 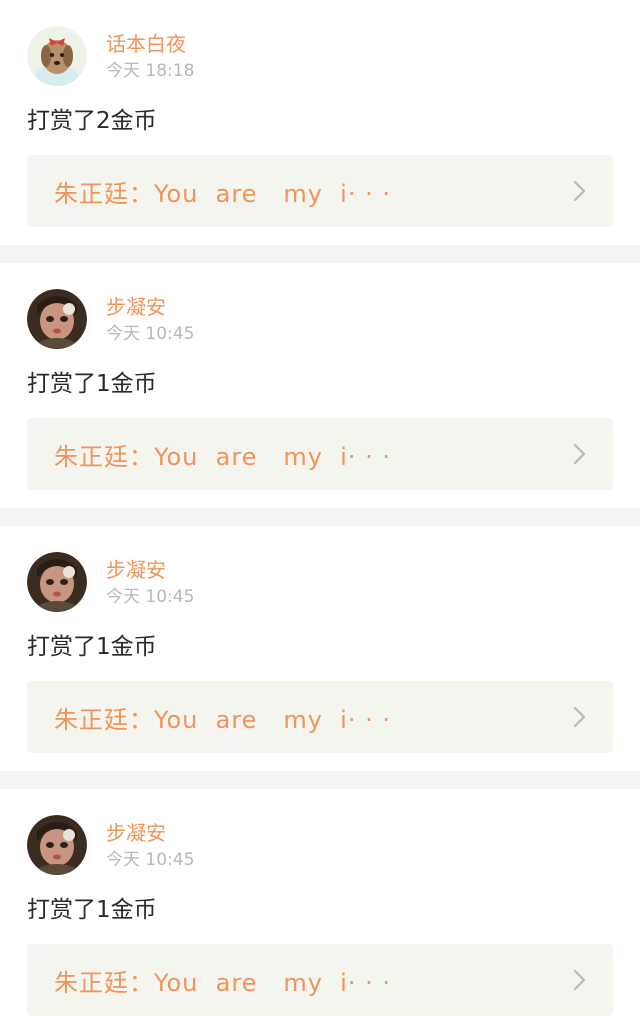 What do you see at coordinates (92, 121) in the screenshot?
I see `reward-text: 打赏了2金币` at bounding box center [92, 121].